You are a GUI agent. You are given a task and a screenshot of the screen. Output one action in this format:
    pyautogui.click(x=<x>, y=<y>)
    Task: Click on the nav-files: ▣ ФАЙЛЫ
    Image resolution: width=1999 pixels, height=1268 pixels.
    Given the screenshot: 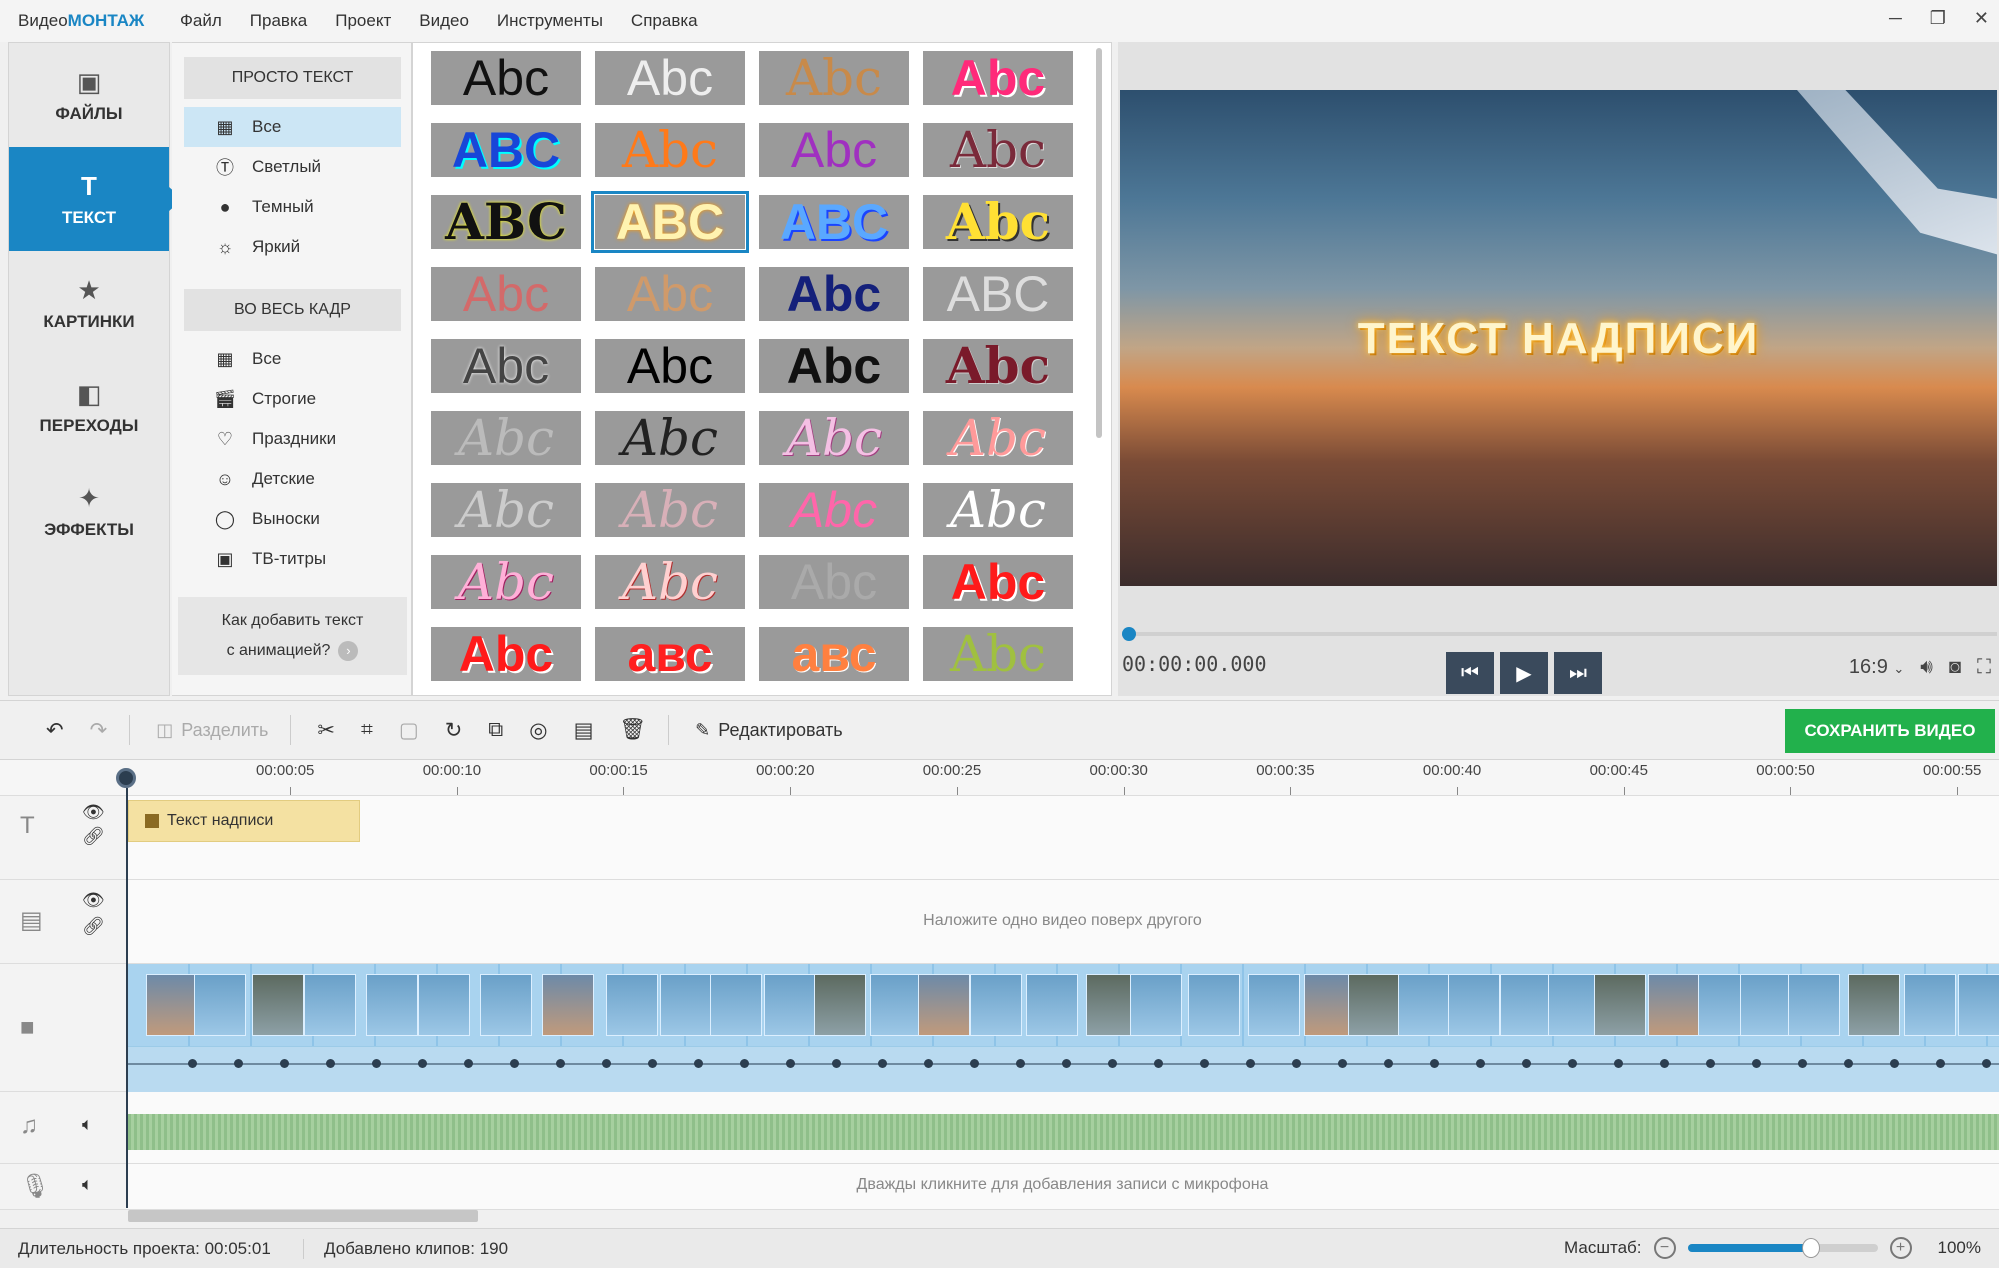 What is the action you would take?
    pyautogui.click(x=89, y=95)
    